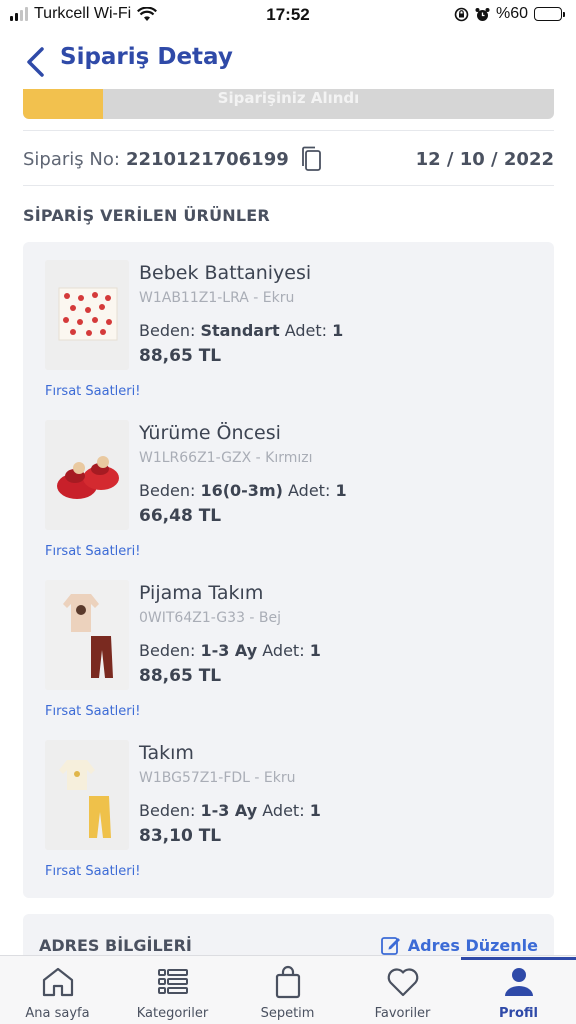  I want to click on alarm-icon, so click(482, 14).